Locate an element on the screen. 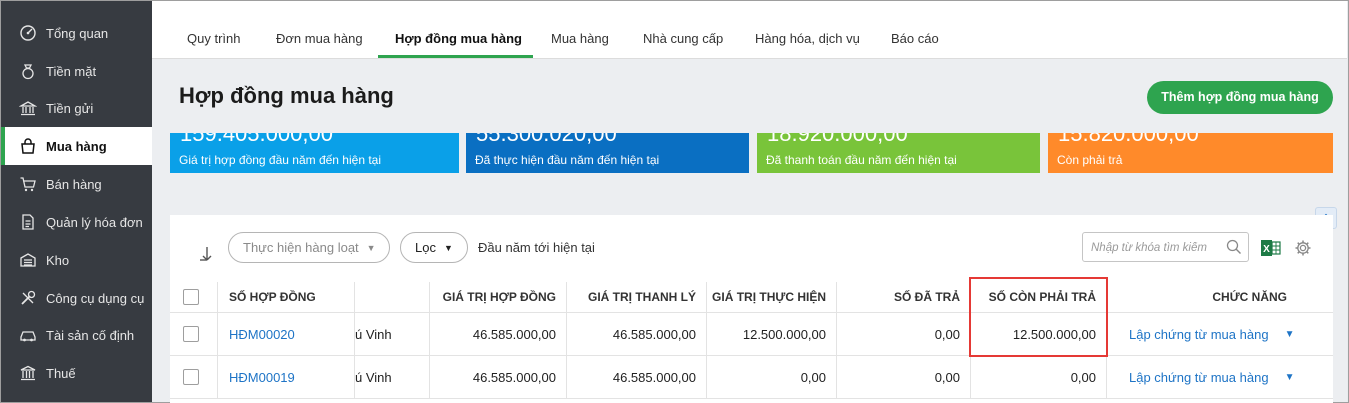 Image resolution: width=1349 pixels, height=403 pixels. contract-no-cell: HĐM00019 is located at coordinates (286, 377).